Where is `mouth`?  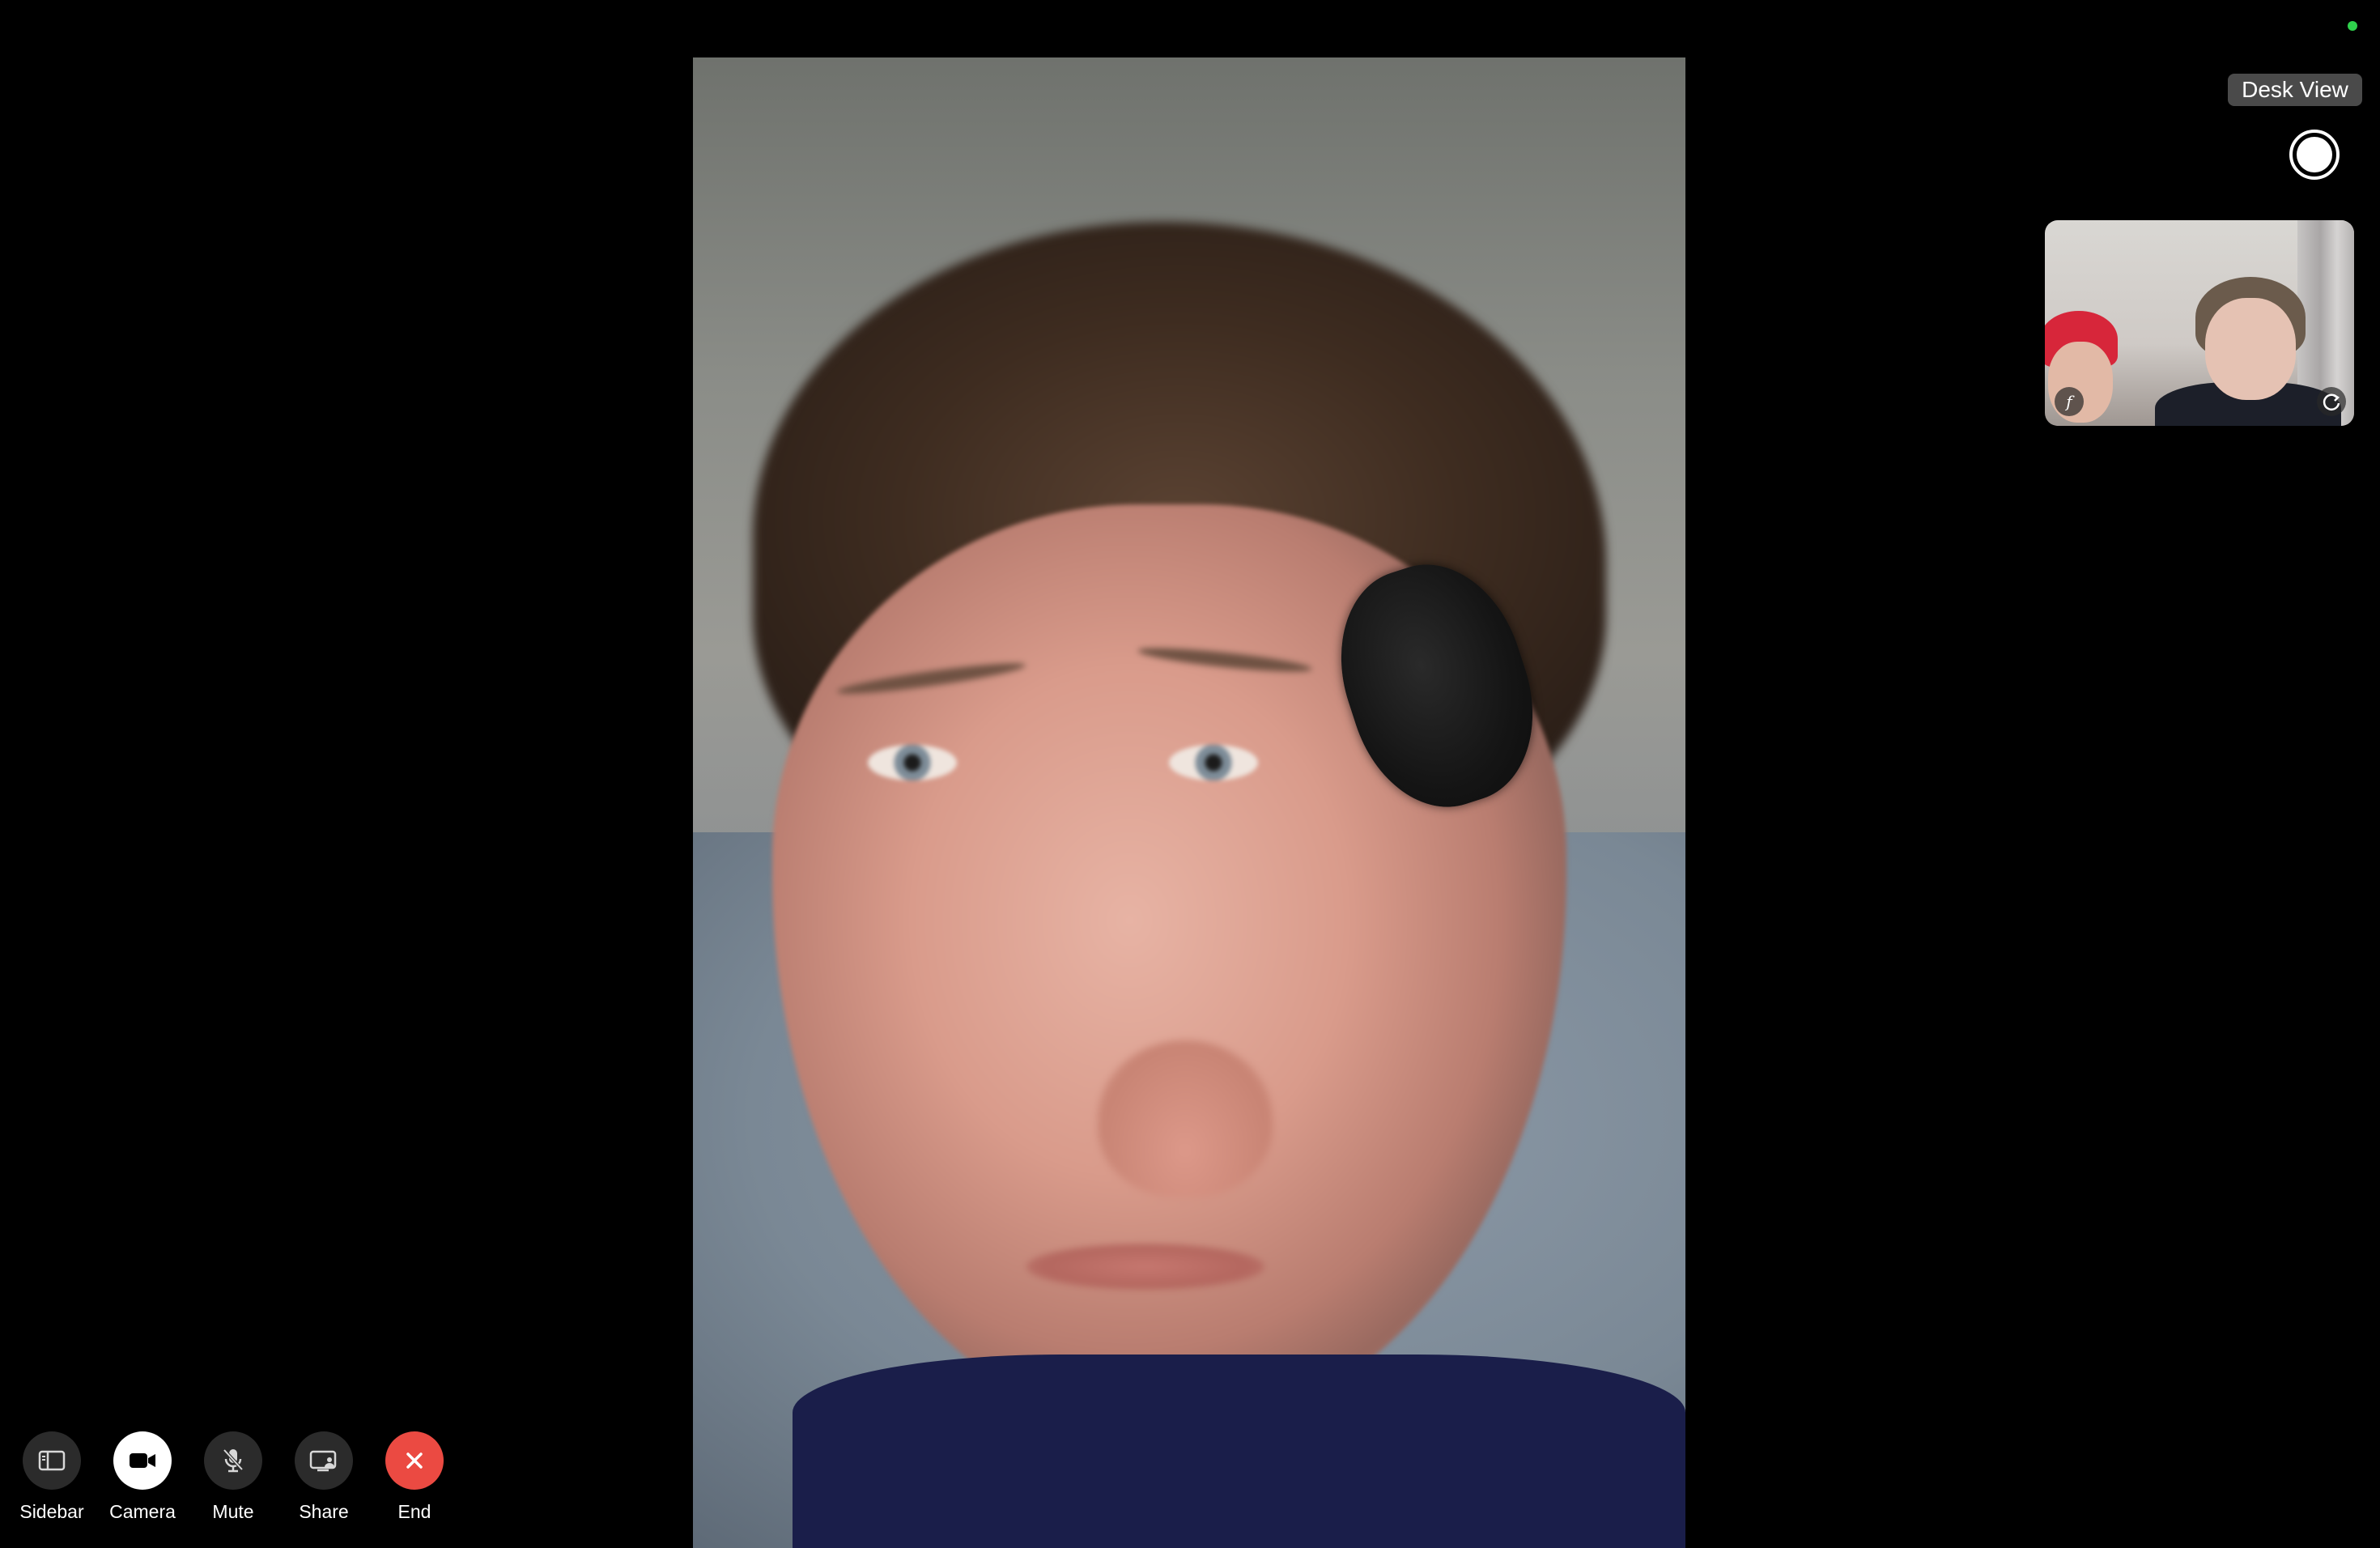 mouth is located at coordinates (1145, 1268).